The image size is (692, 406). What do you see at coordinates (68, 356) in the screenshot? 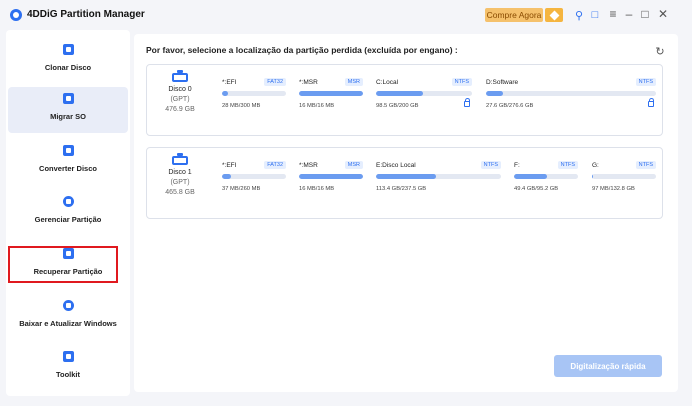
I see `toolkit-icon` at bounding box center [68, 356].